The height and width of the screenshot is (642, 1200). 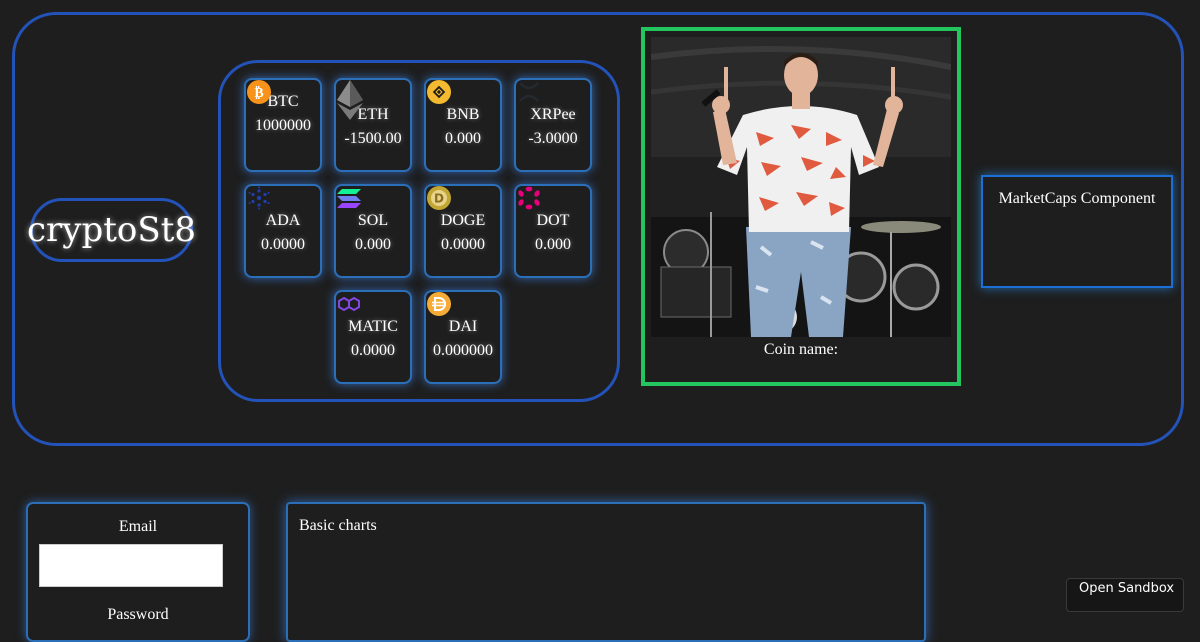 I want to click on bnb-icon, so click(x=439, y=92).